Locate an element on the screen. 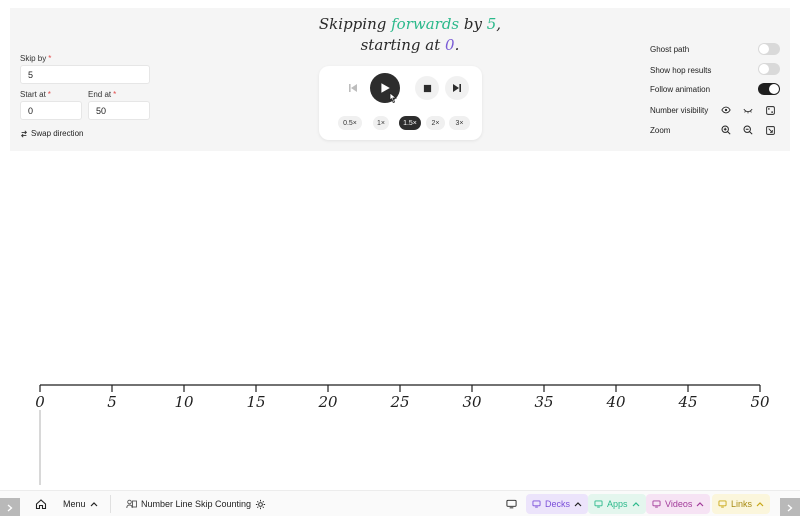  decks-label: Decks is located at coordinates (558, 504).